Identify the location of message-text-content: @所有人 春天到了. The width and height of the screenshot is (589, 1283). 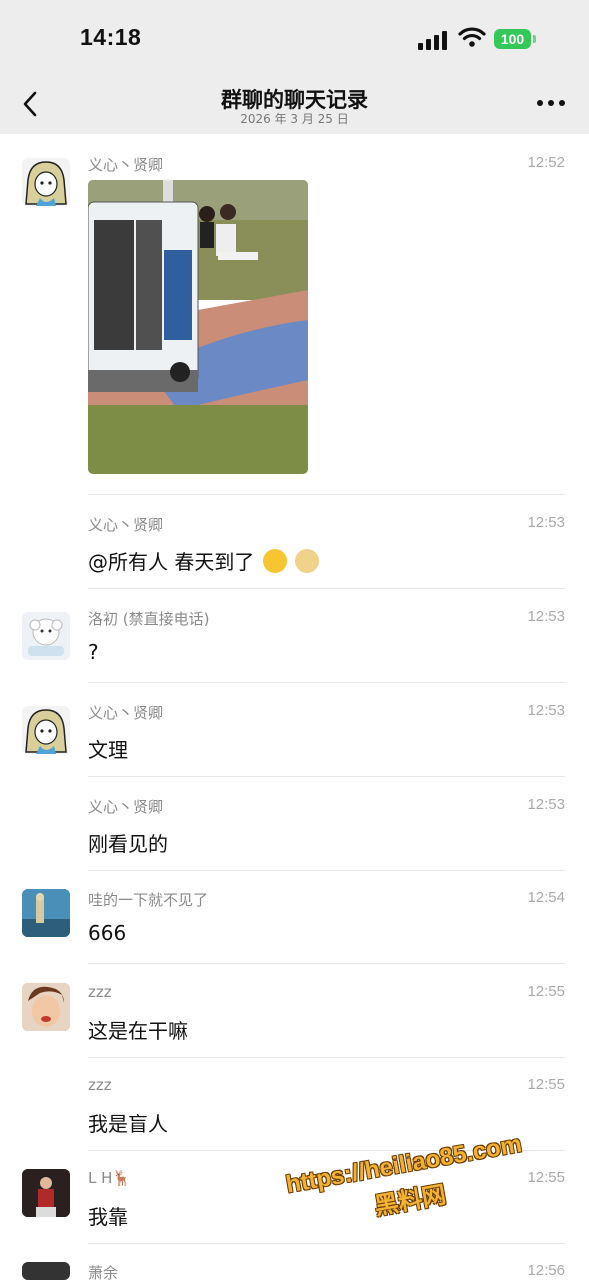
(171, 562).